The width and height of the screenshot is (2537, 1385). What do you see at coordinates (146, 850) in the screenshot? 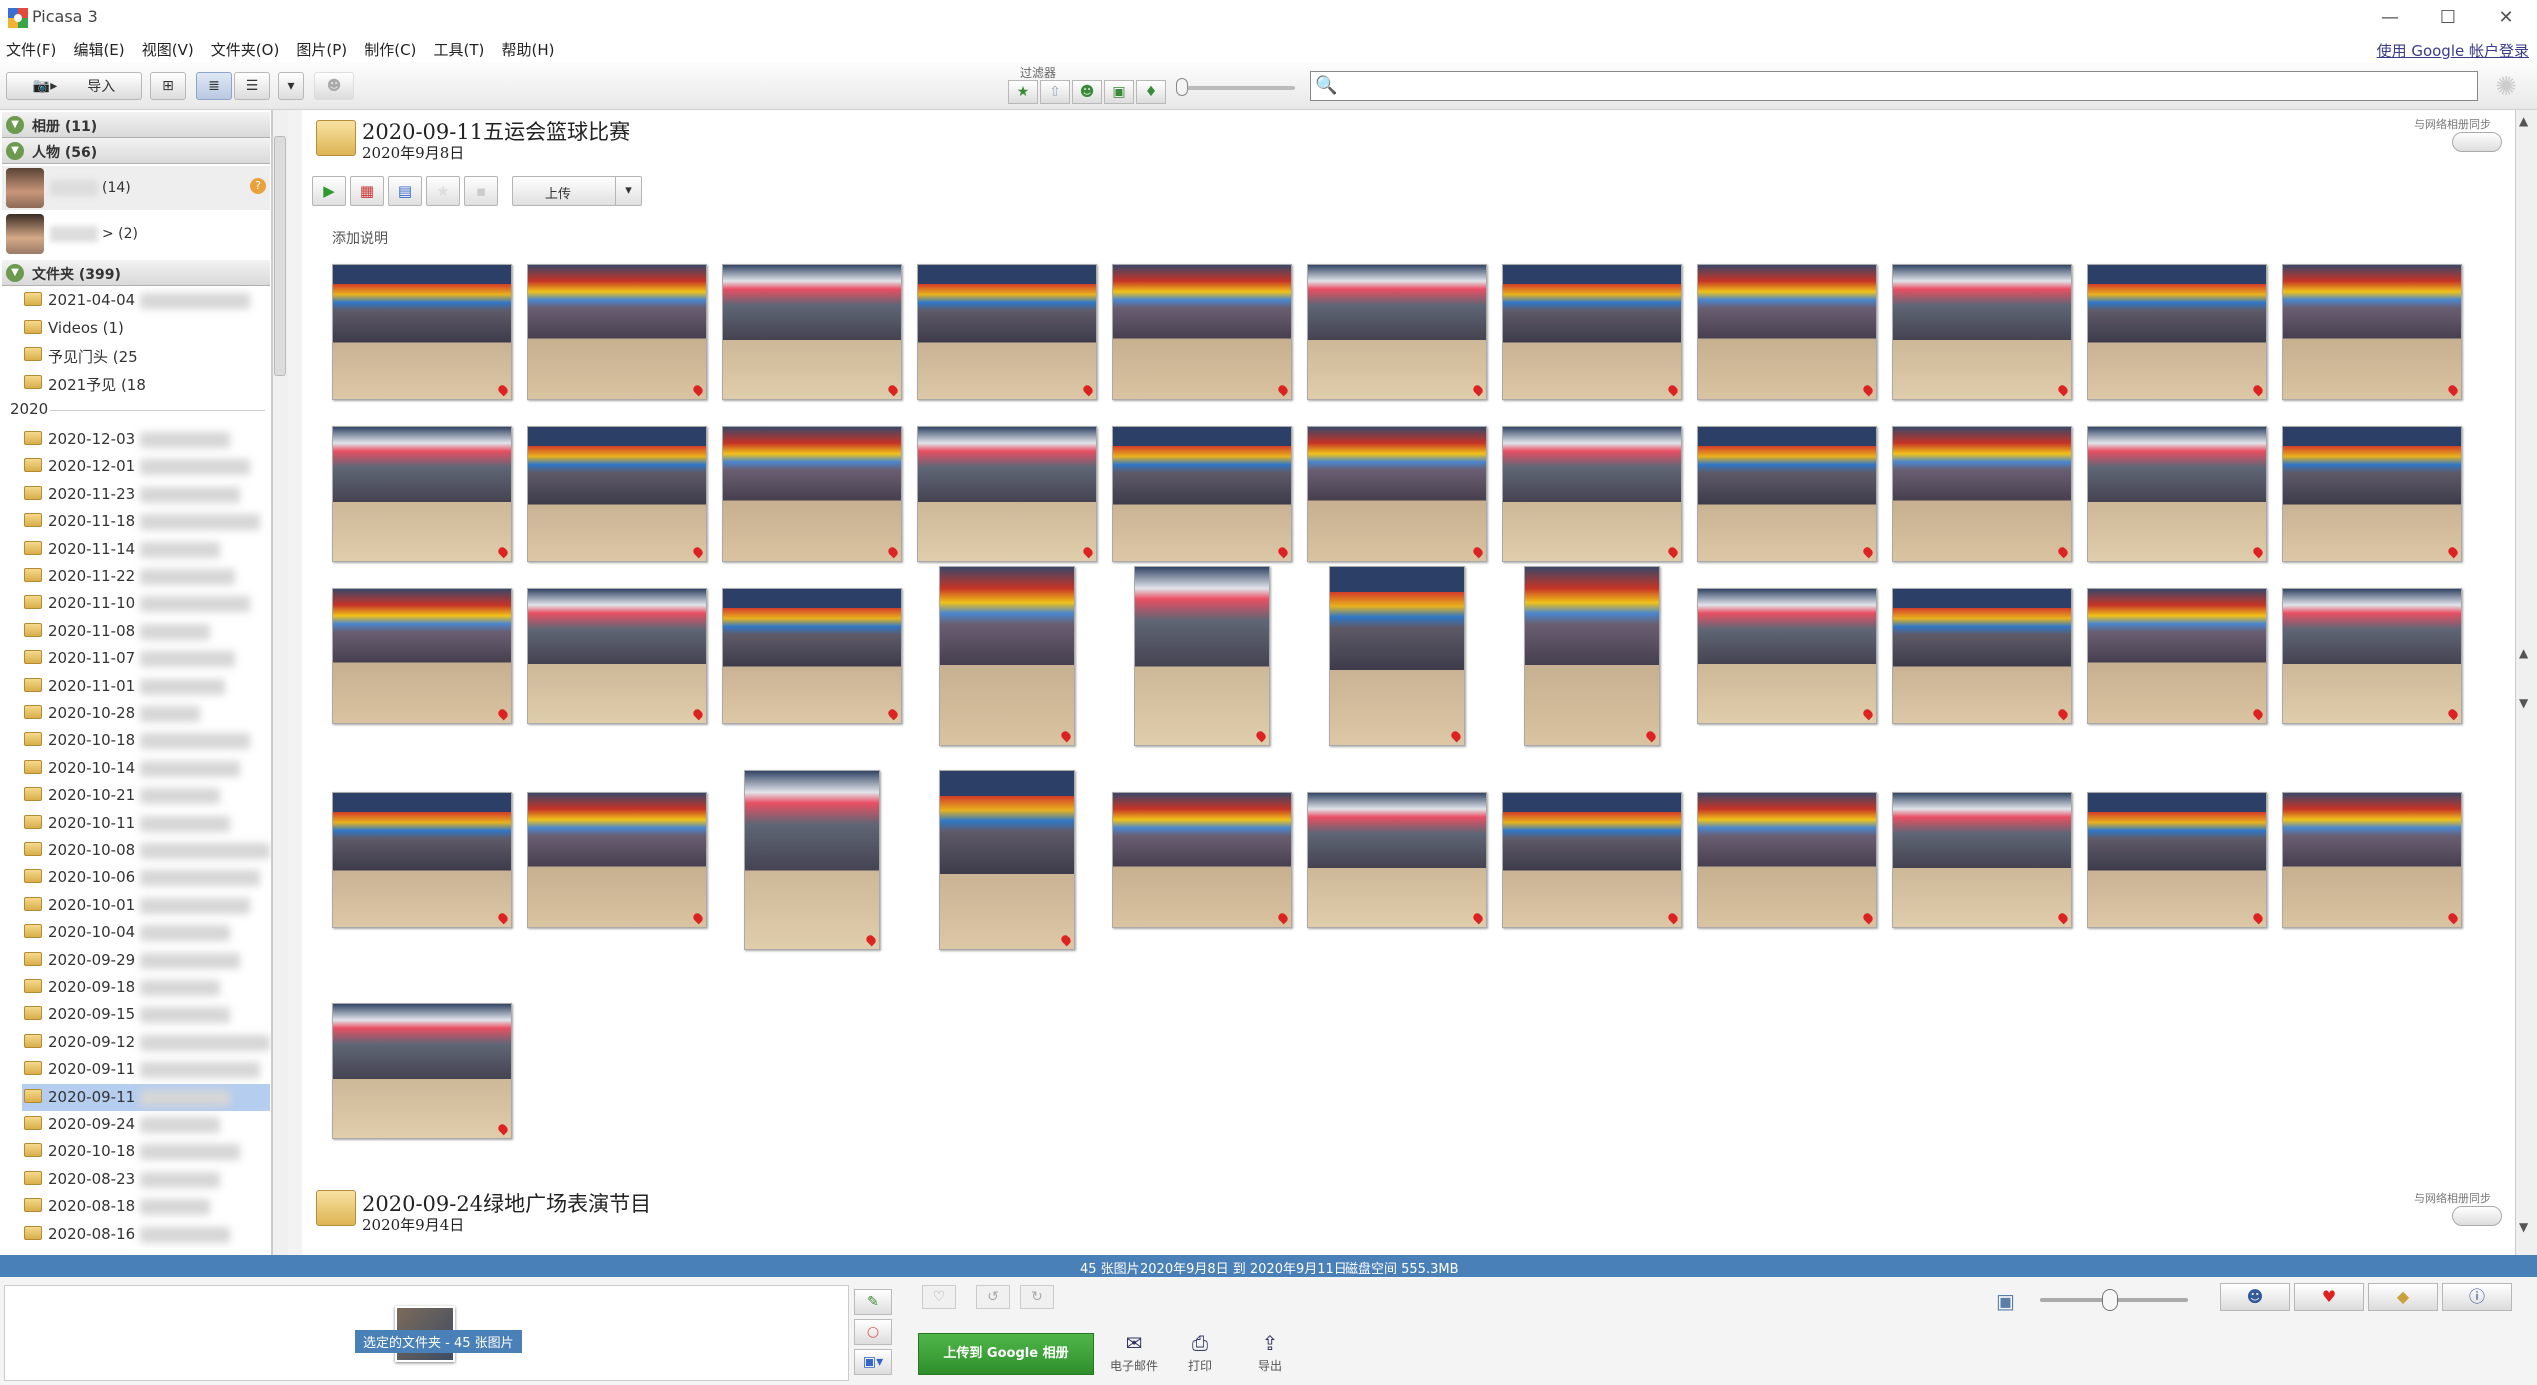
I see `sidebar-folder-item: 2020-10-08` at bounding box center [146, 850].